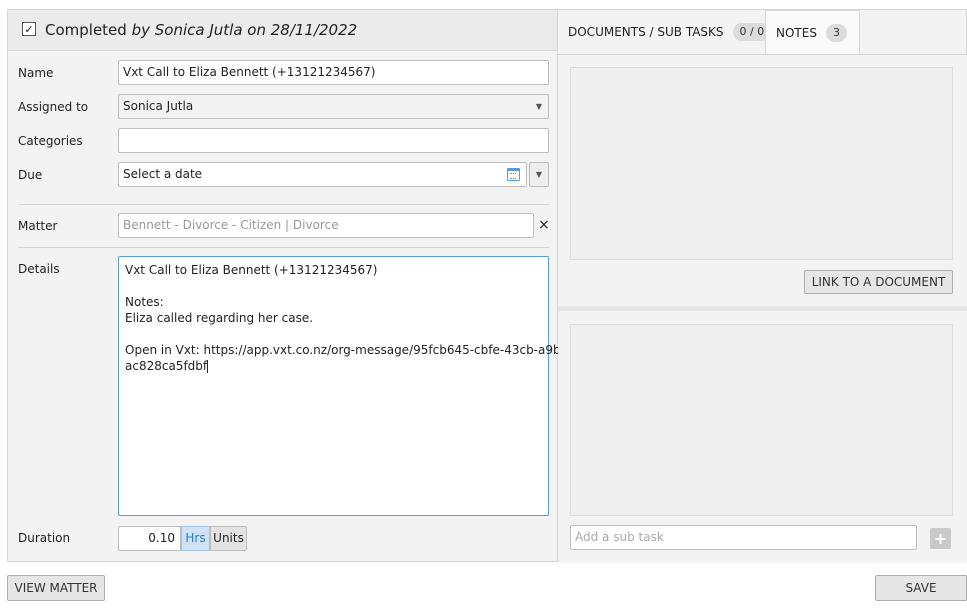 The image size is (967, 610). I want to click on name-input: Vxt Call to Eliza Bennett (+13121234567), so click(333, 72).